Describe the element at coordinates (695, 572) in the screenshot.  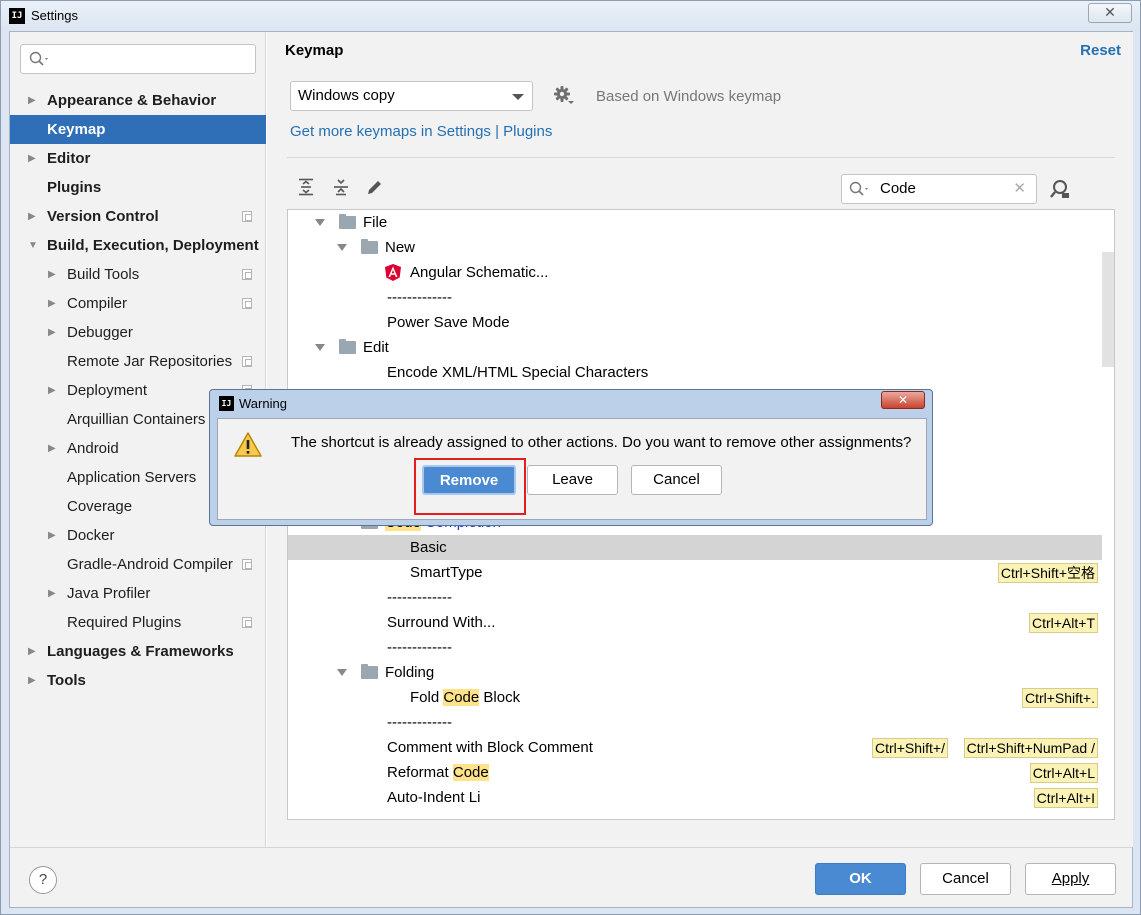
I see `tree-row: SmartType Ctrl+Shift+空格` at that location.